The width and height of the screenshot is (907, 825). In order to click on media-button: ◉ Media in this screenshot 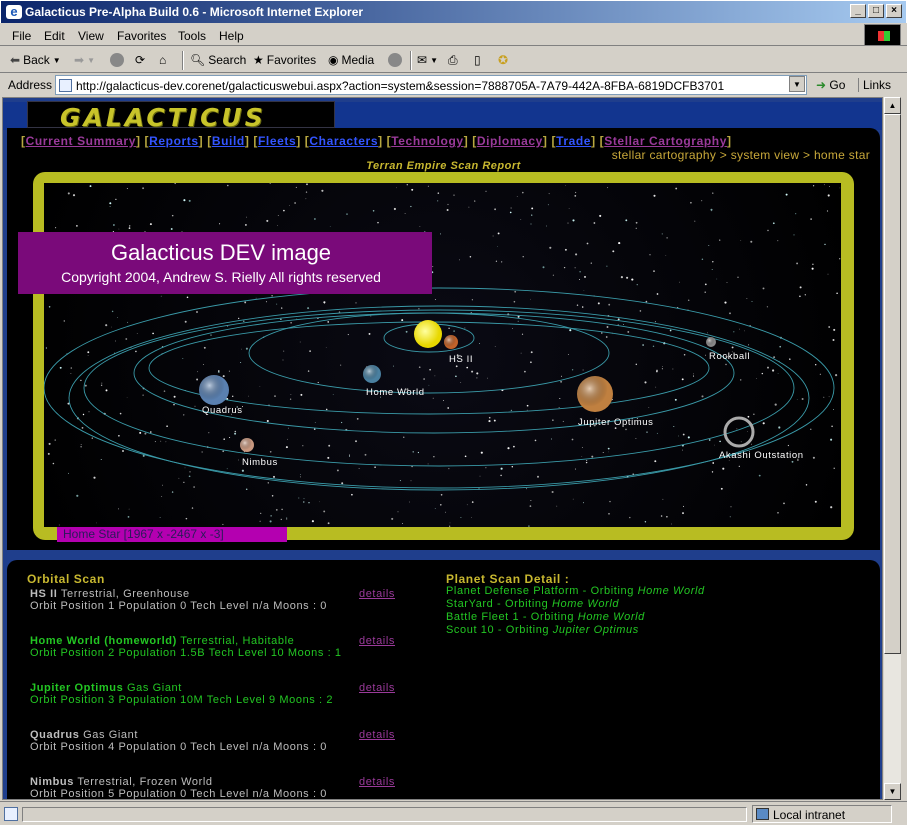, I will do `click(351, 60)`.